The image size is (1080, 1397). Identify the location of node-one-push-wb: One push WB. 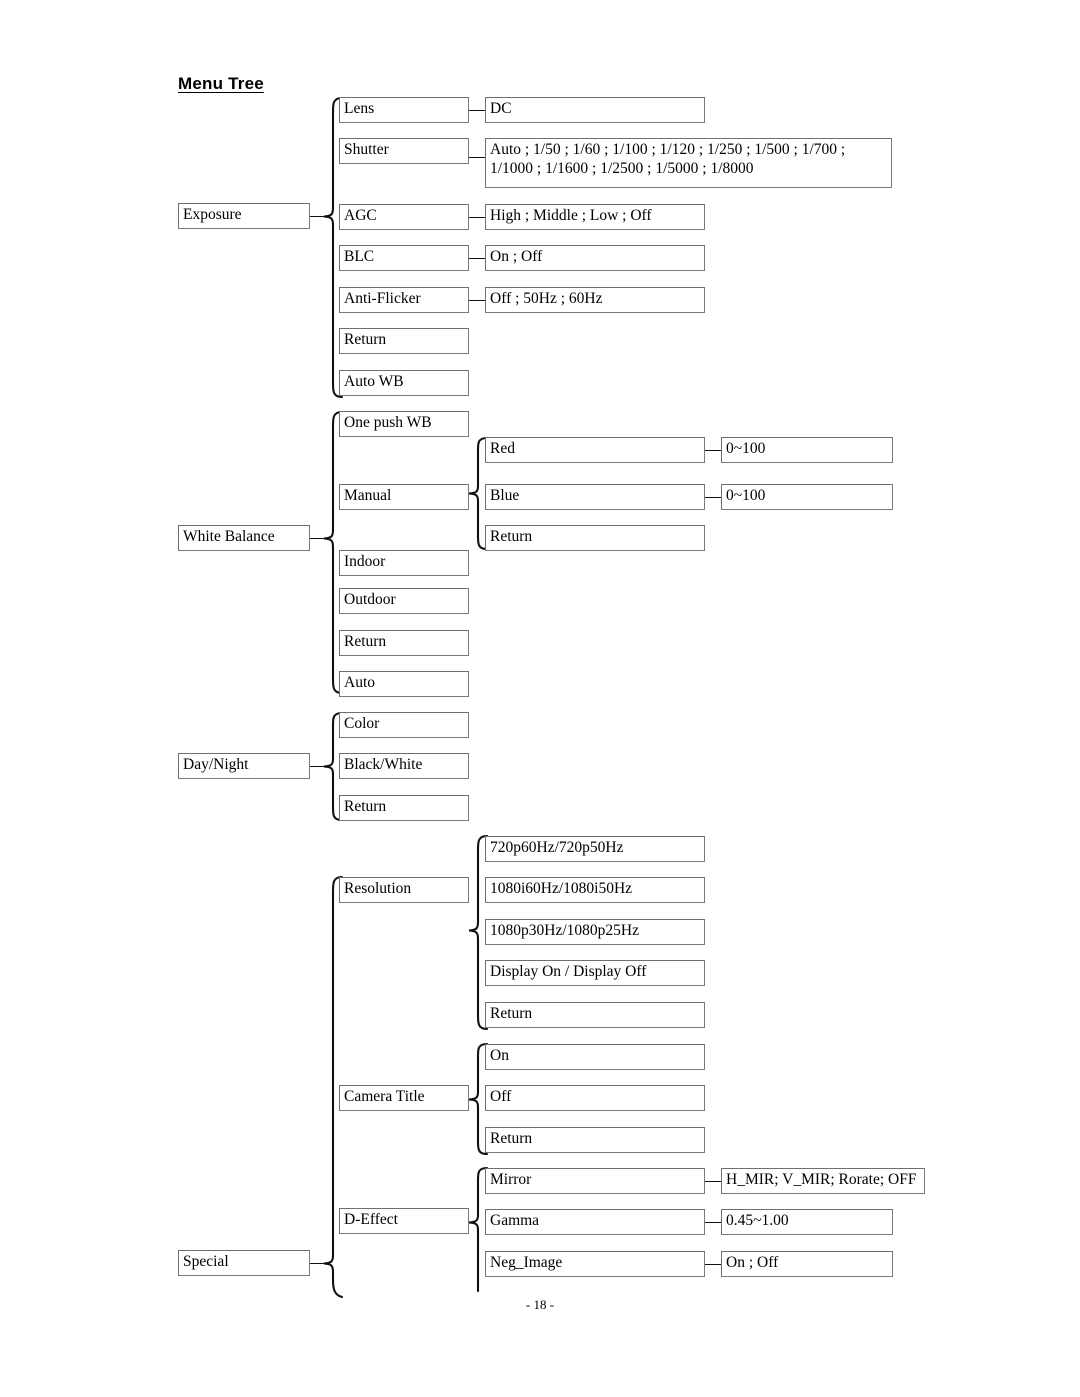
(404, 424).